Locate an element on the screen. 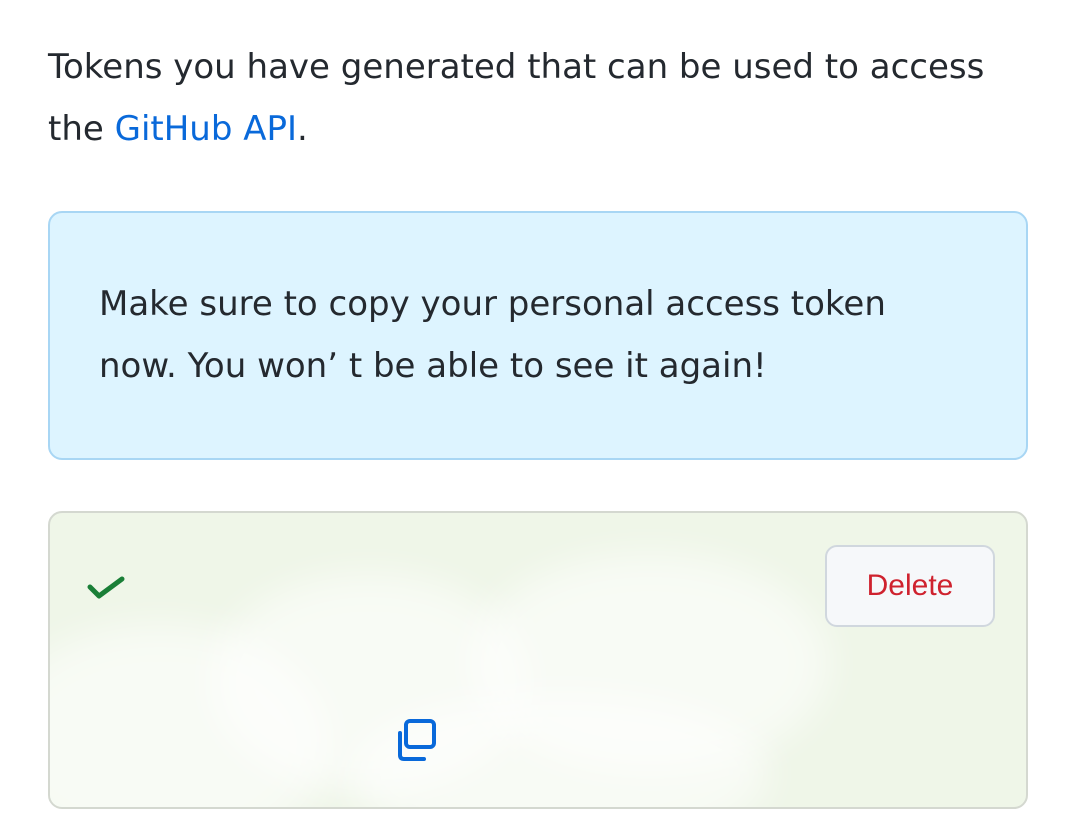 The width and height of the screenshot is (1074, 828). intro-text-after: . is located at coordinates (302, 129).